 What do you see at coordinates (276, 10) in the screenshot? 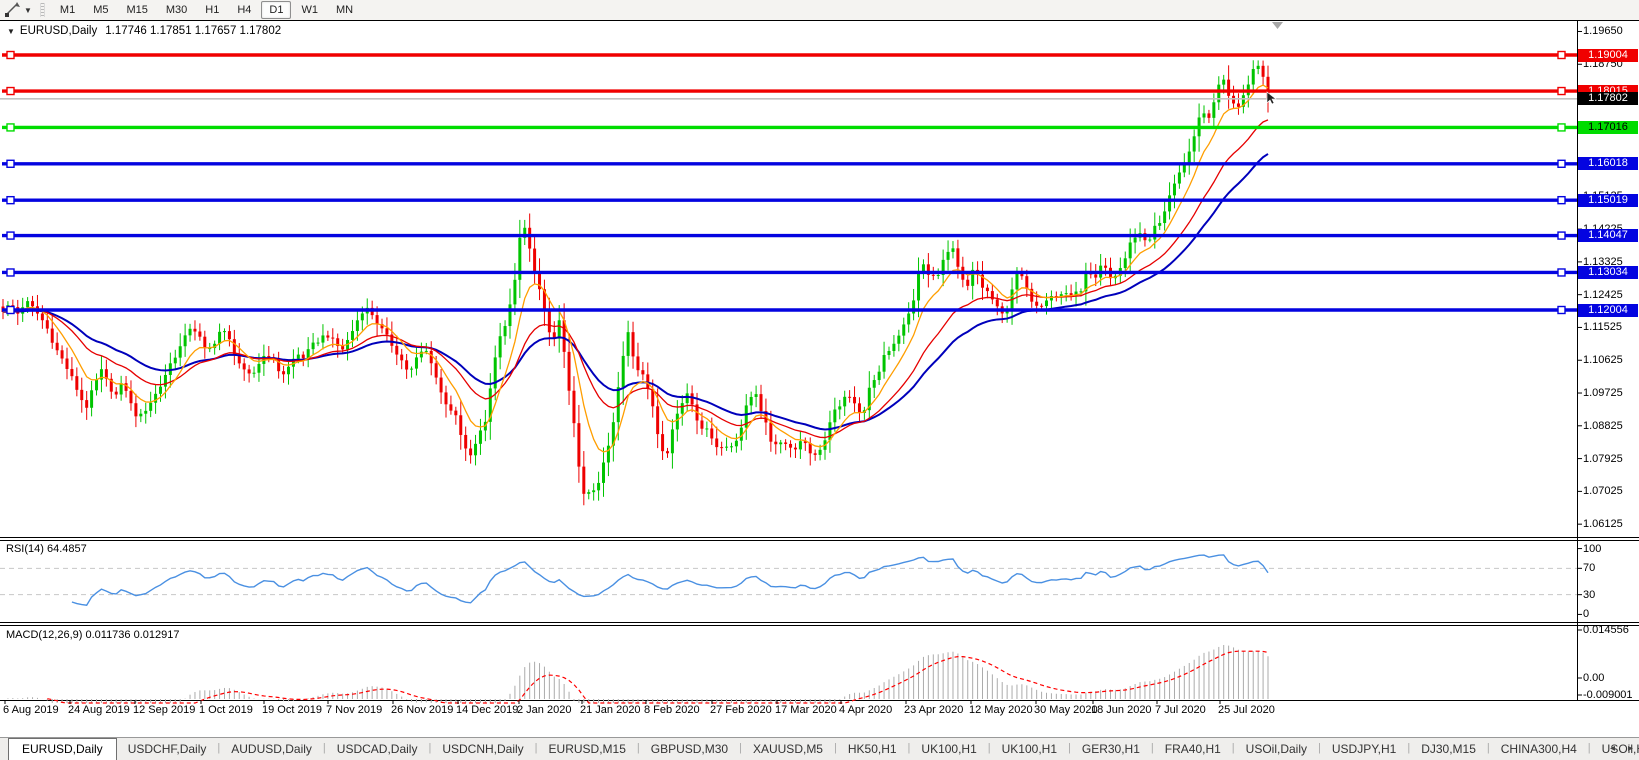
I see `timeframe-button-d1: D1` at bounding box center [276, 10].